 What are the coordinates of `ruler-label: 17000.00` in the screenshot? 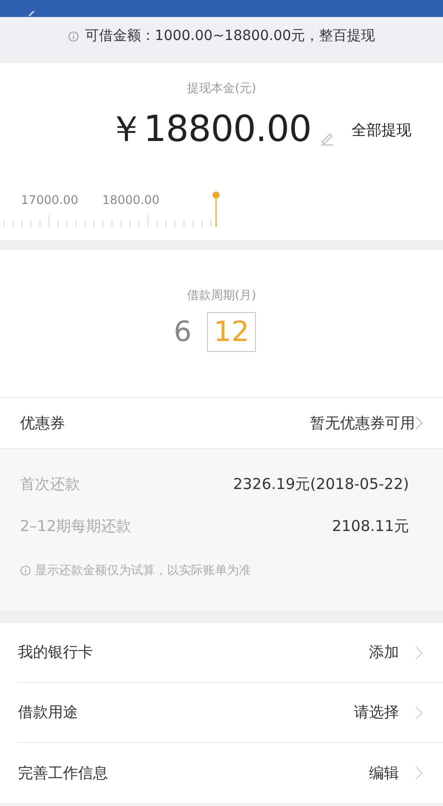 It's located at (49, 200).